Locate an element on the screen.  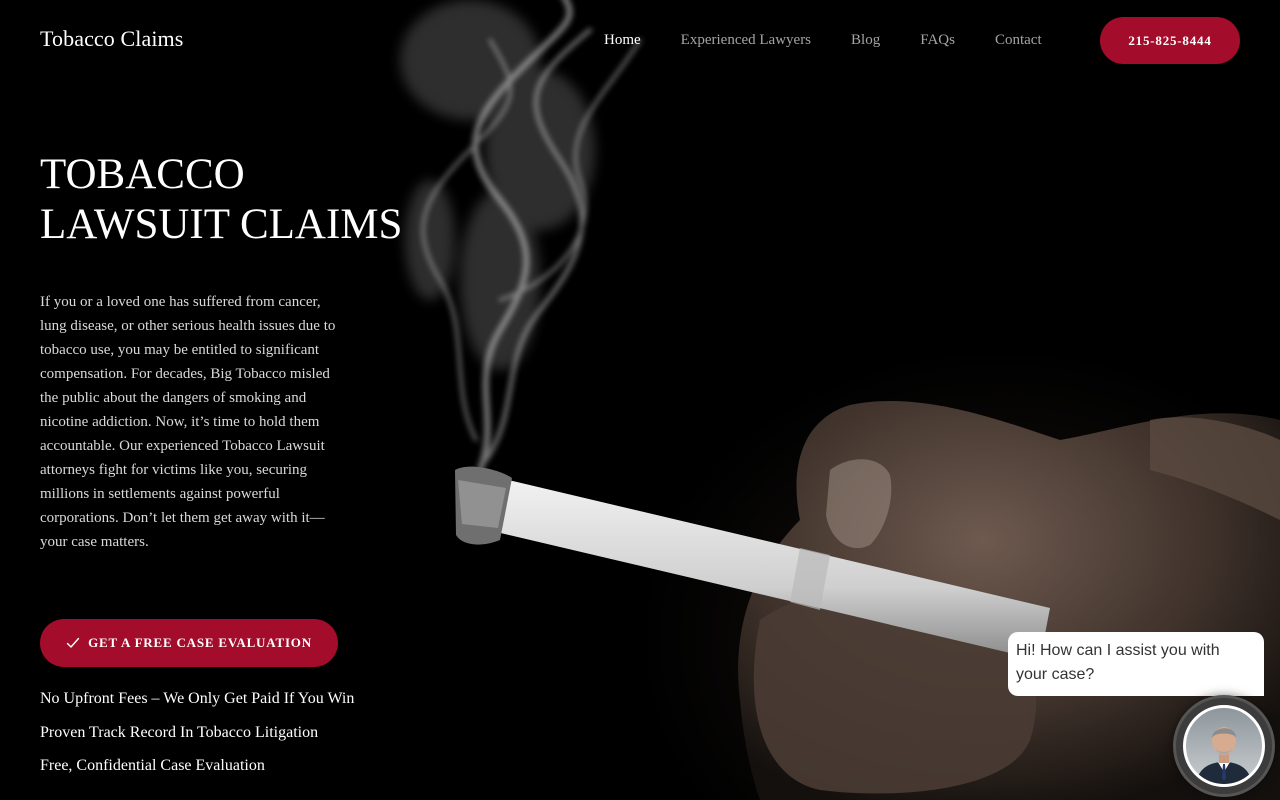
check-icon is located at coordinates (73, 642).